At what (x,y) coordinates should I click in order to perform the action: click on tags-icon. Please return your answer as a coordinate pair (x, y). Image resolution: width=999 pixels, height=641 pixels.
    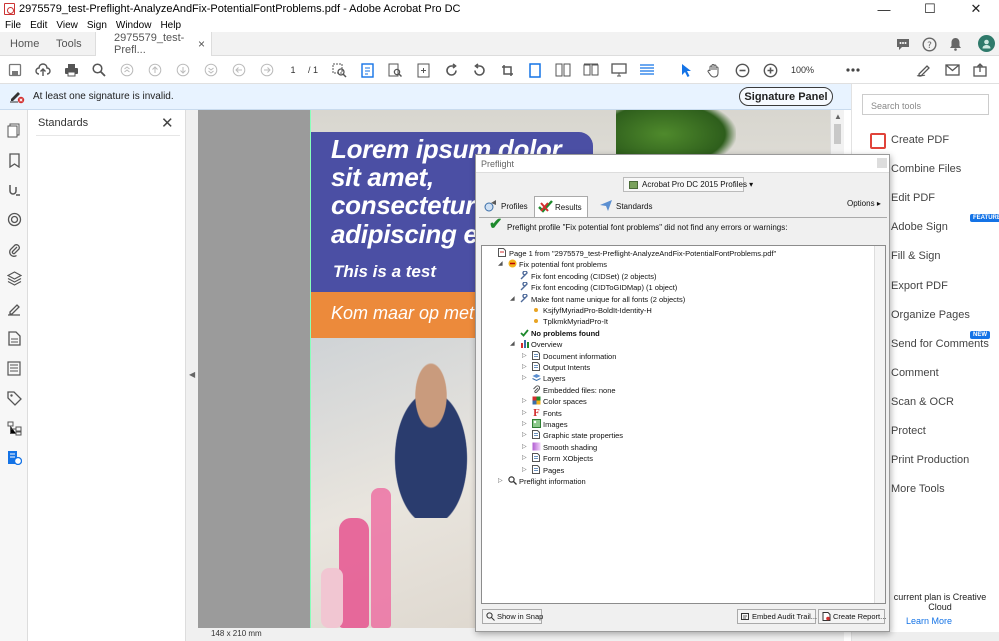
    Looking at the image, I should click on (14, 398).